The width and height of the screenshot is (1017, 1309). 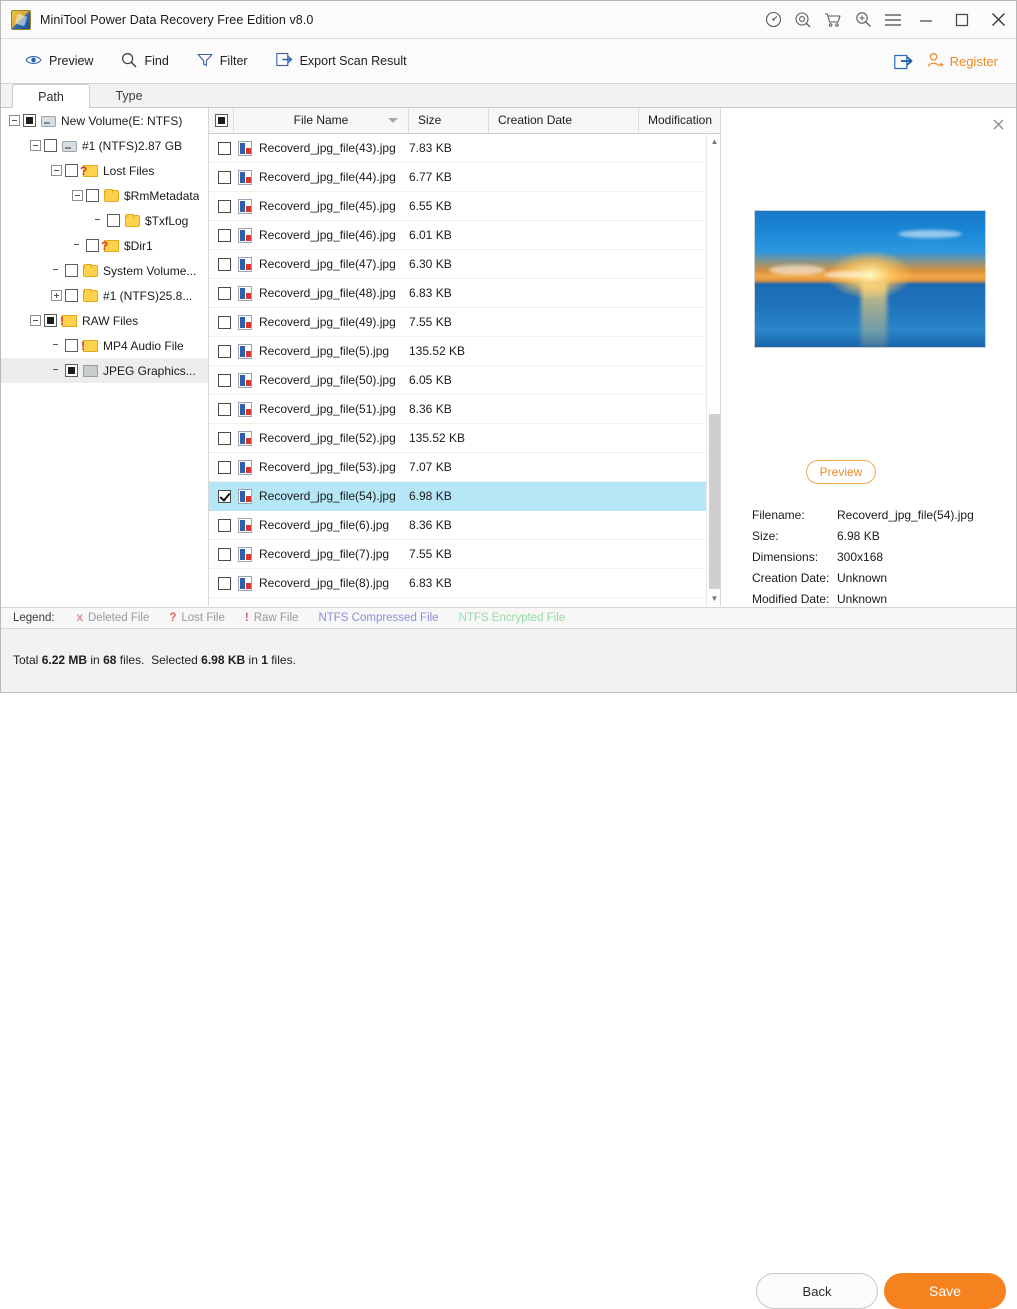 What do you see at coordinates (144, 61) in the screenshot?
I see `find-button: Find` at bounding box center [144, 61].